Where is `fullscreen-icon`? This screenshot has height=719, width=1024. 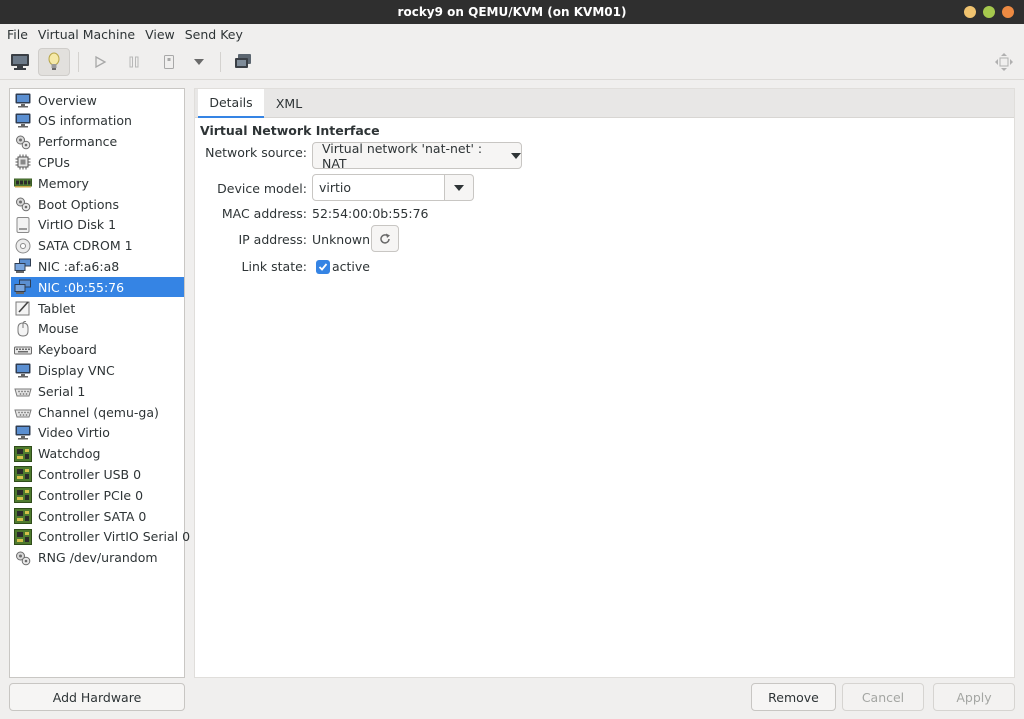
fullscreen-icon is located at coordinates (1004, 62).